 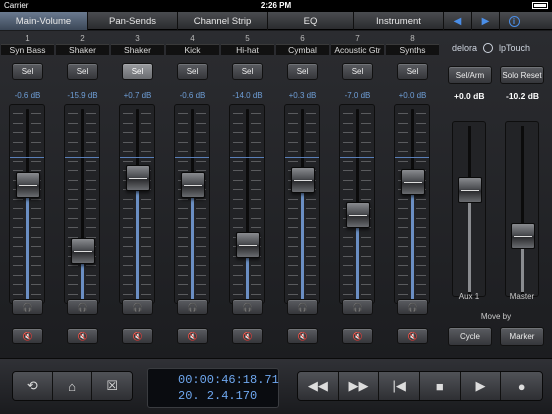 What do you see at coordinates (302, 95) in the screenshot?
I see `channel-db-readout: +0.3 dB` at bounding box center [302, 95].